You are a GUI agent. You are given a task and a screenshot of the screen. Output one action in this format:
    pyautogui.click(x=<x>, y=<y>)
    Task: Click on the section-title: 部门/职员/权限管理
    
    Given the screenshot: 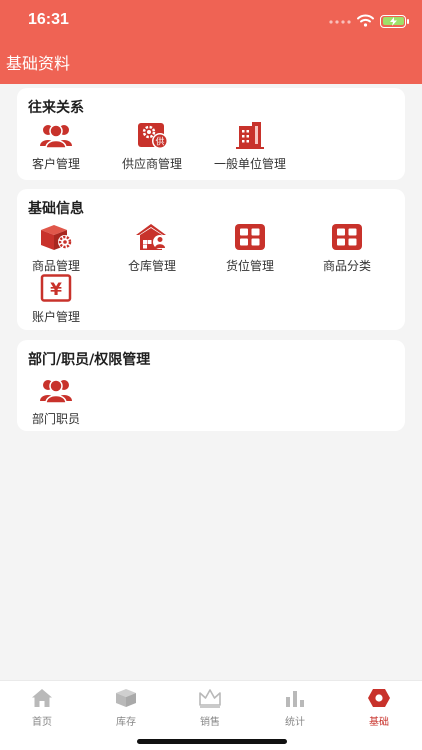 What is the action you would take?
    pyautogui.click(x=89, y=360)
    